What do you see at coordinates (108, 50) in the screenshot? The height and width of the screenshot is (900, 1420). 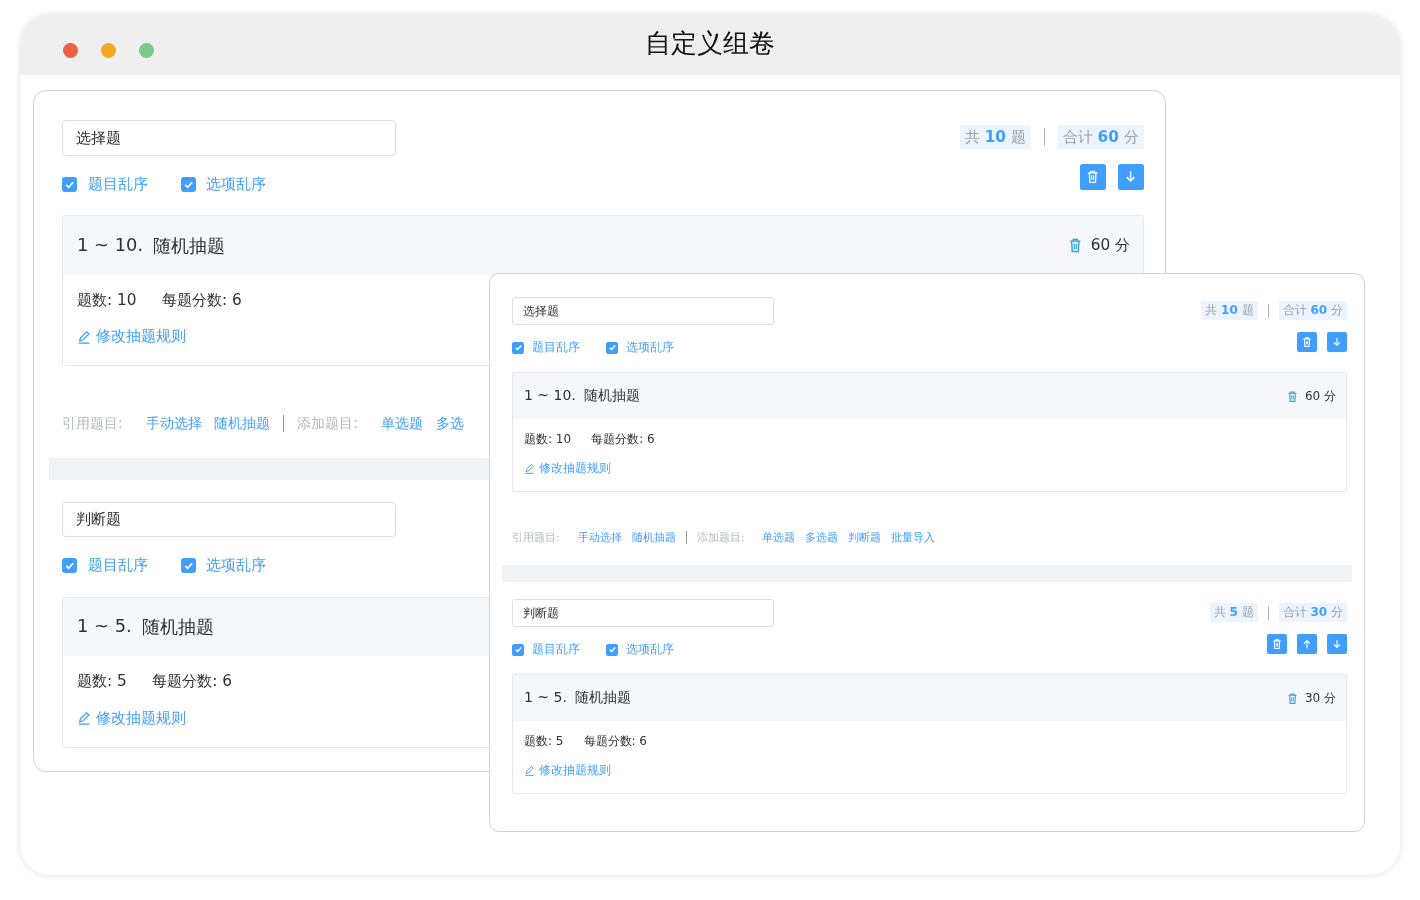 I see `minimize-icon` at bounding box center [108, 50].